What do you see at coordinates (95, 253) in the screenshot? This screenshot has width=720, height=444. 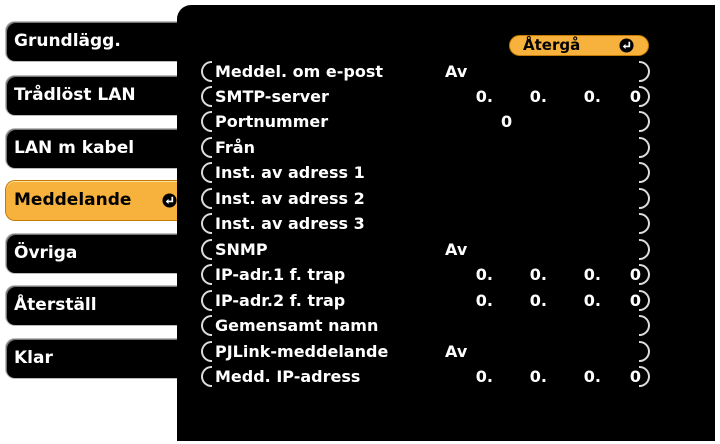 I see `sidebar-item-ovriga: Övriga` at bounding box center [95, 253].